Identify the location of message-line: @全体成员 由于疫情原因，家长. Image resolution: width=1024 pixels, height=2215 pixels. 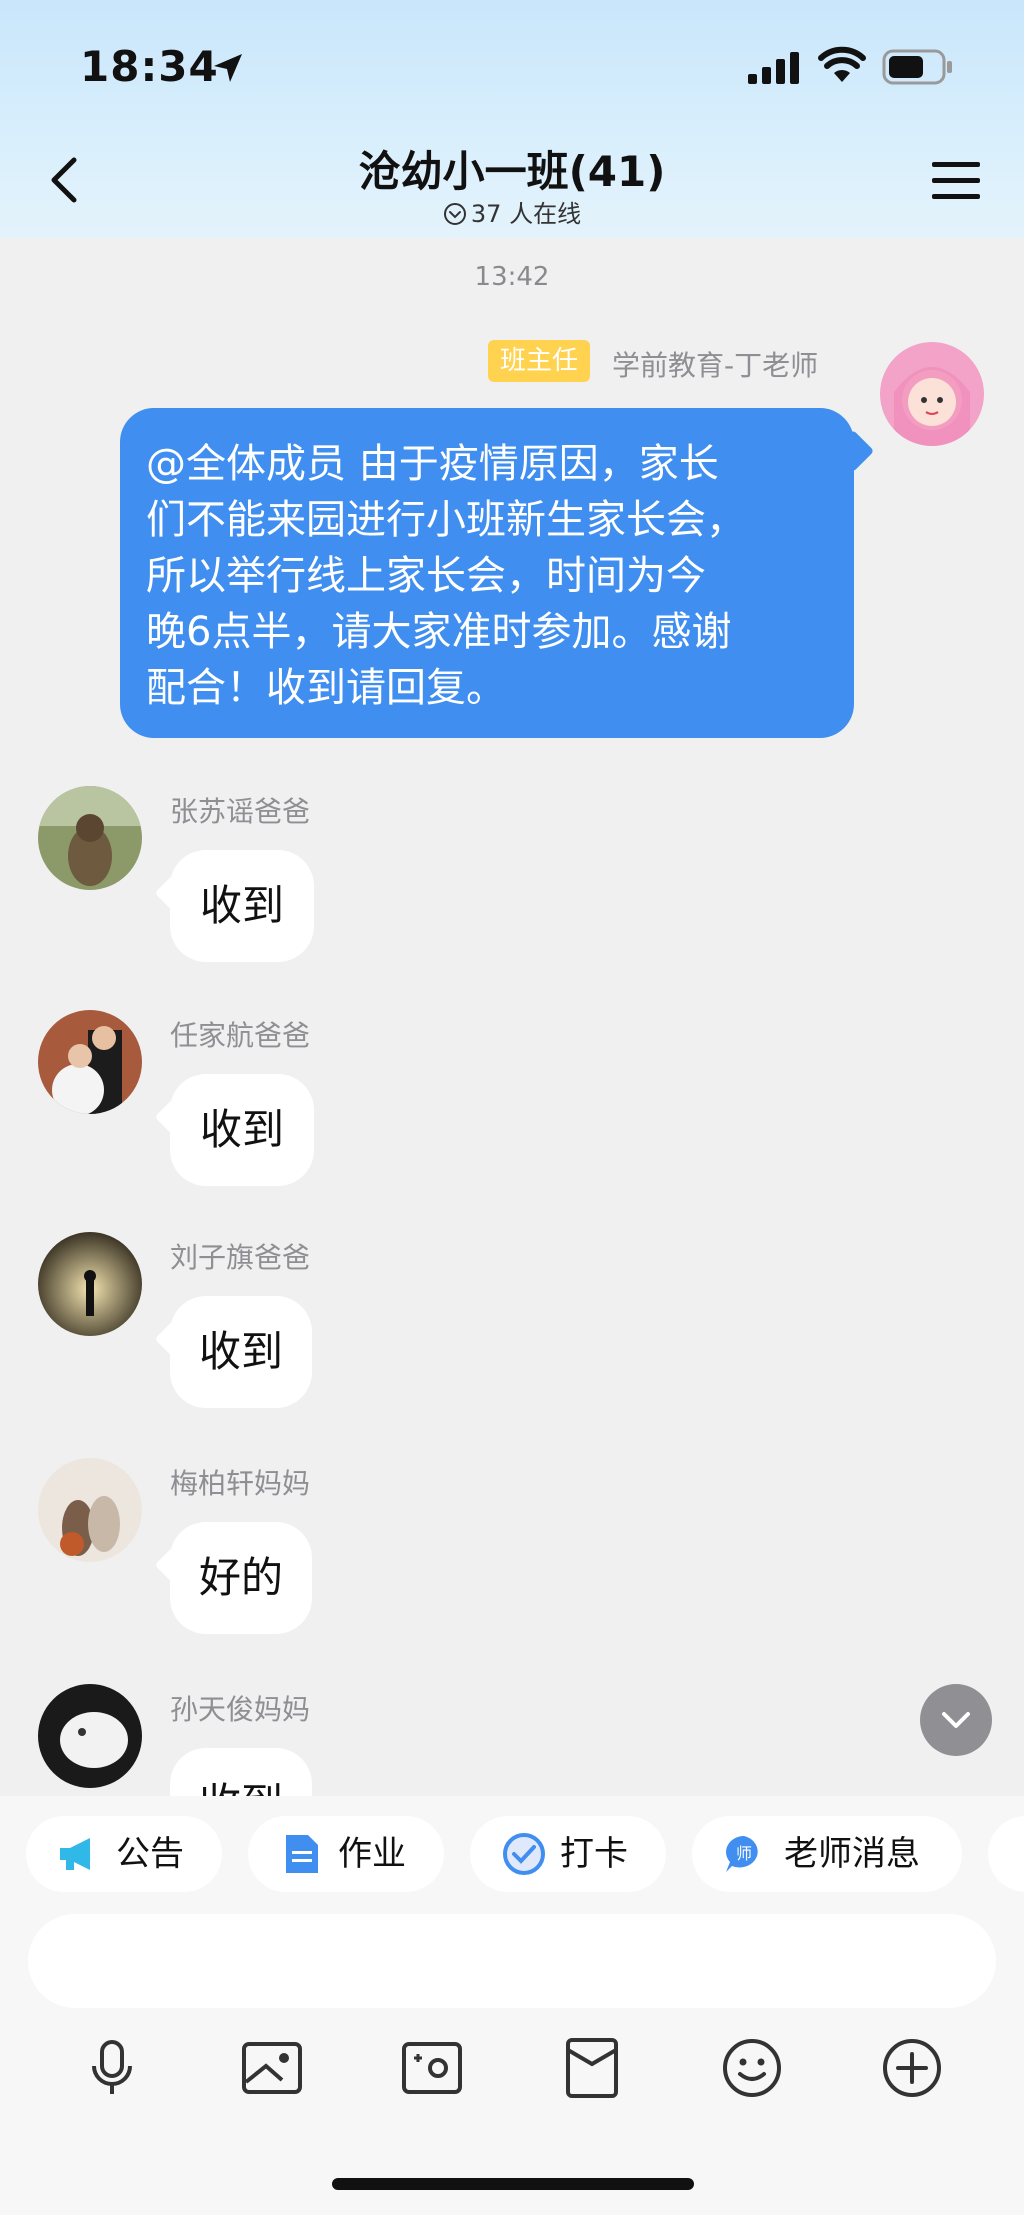
(432, 464).